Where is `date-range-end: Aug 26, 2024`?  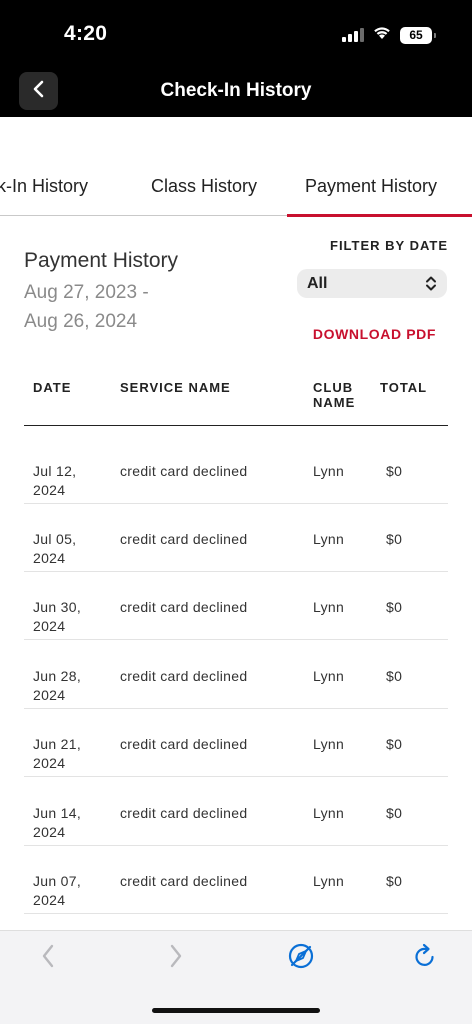
date-range-end: Aug 26, 2024 is located at coordinates (81, 321).